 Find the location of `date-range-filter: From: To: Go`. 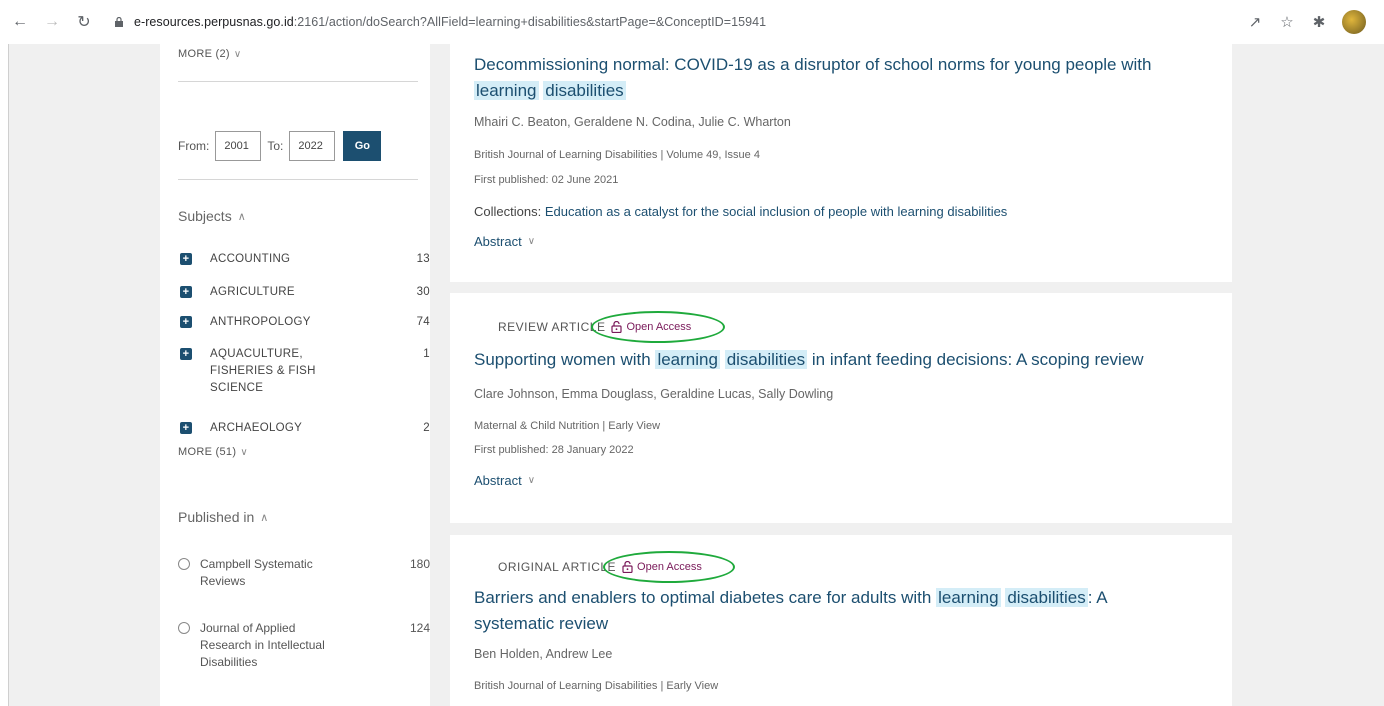

date-range-filter: From: To: Go is located at coordinates (280, 146).